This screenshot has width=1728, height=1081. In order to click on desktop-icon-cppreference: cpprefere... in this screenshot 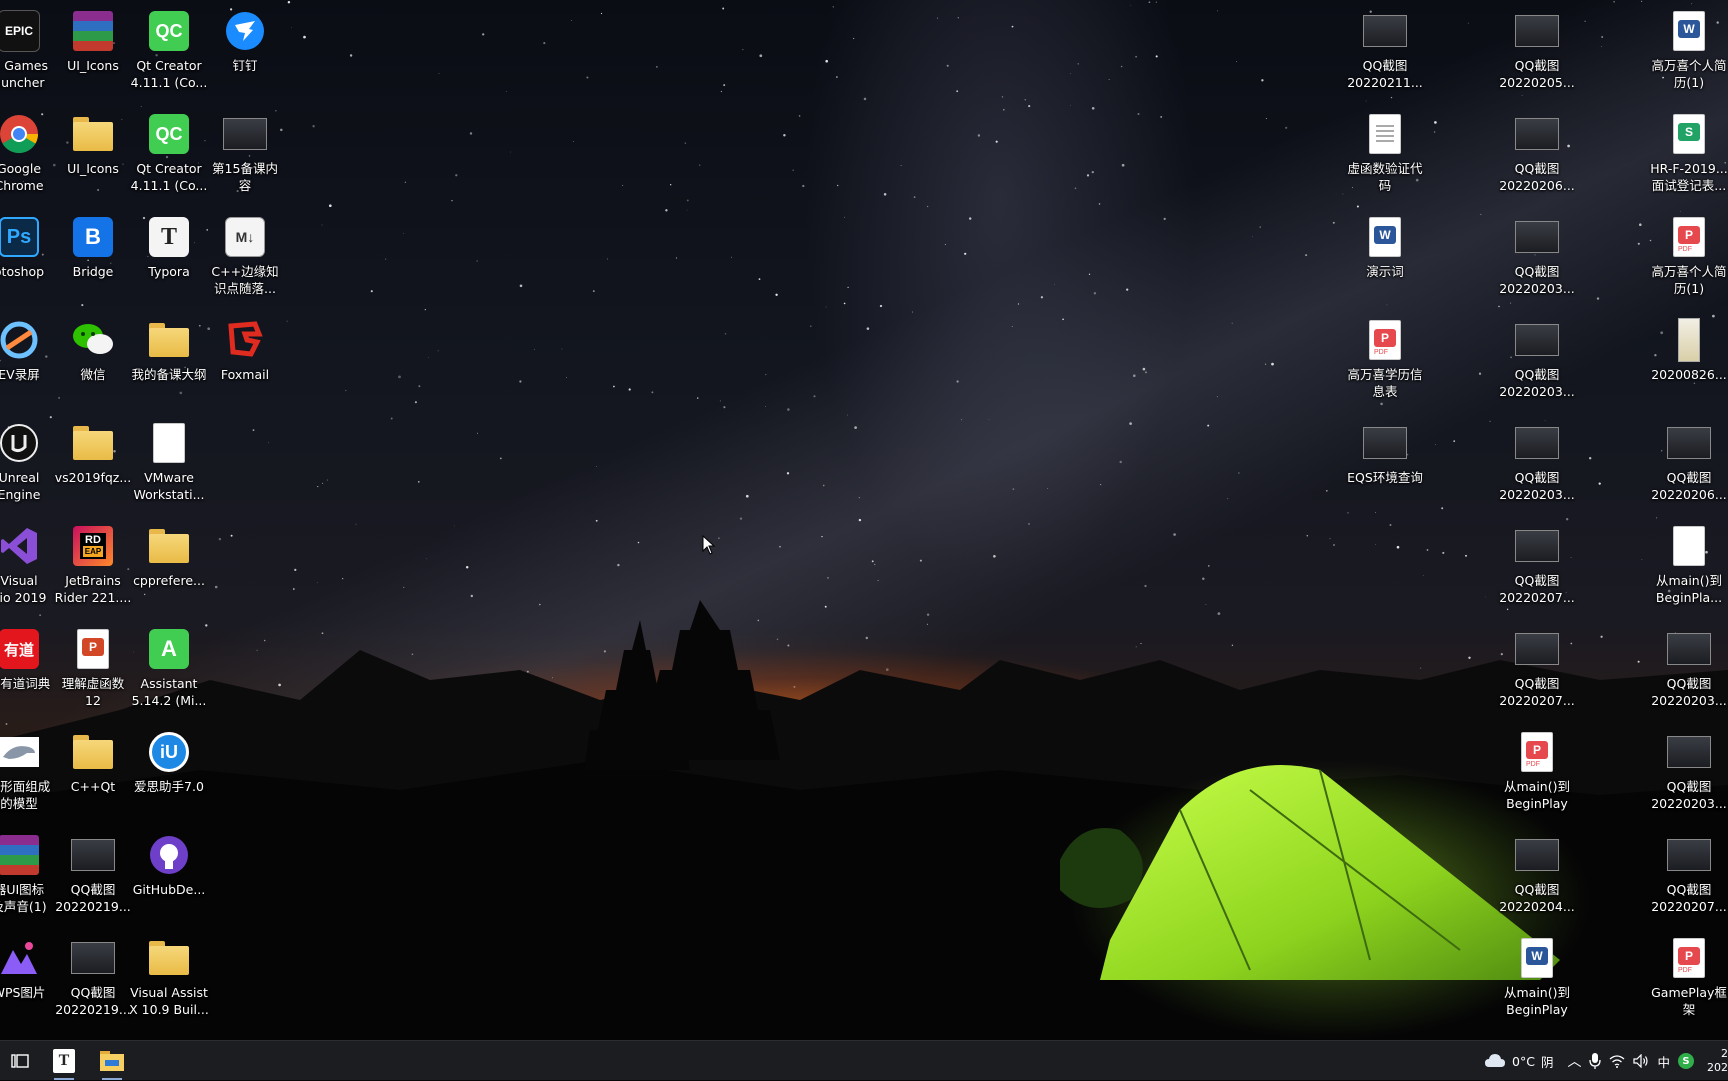, I will do `click(169, 553)`.